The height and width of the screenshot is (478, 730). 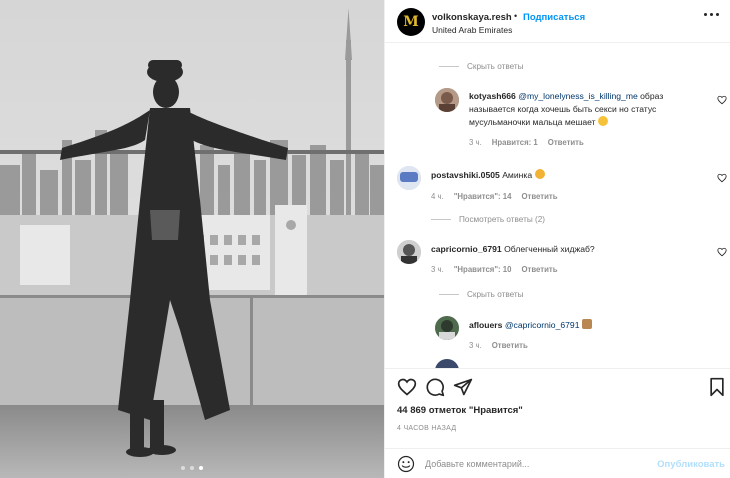 What do you see at coordinates (483, 196) in the screenshot?
I see `comment-likes: "Нравится": 14` at bounding box center [483, 196].